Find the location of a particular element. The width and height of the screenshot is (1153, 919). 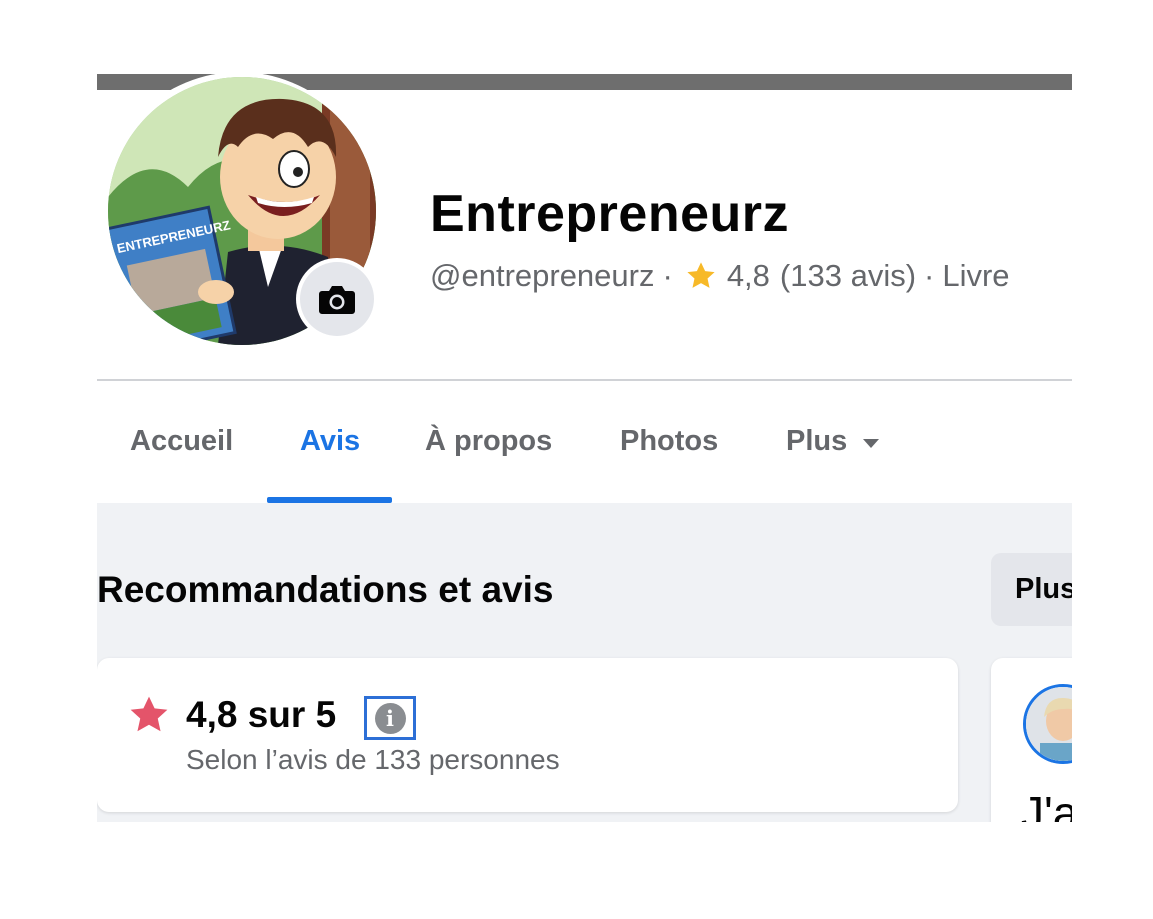

page-reviews-count: (133 avis) is located at coordinates (848, 276).